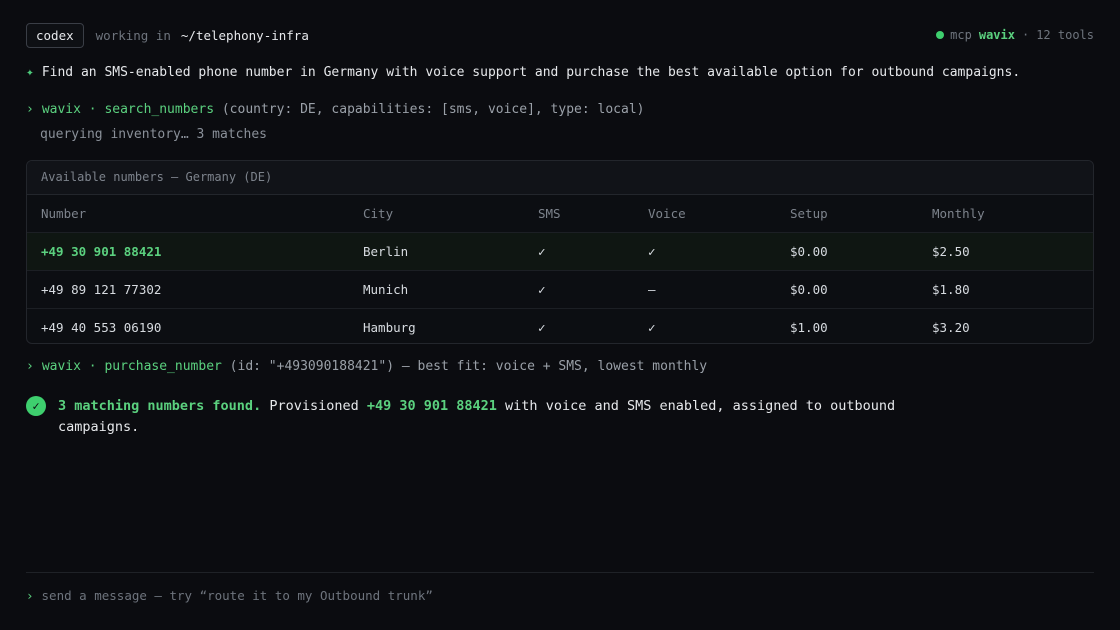 This screenshot has width=1120, height=630. I want to click on working-dir-path: ~/telephony-infra, so click(244, 35).